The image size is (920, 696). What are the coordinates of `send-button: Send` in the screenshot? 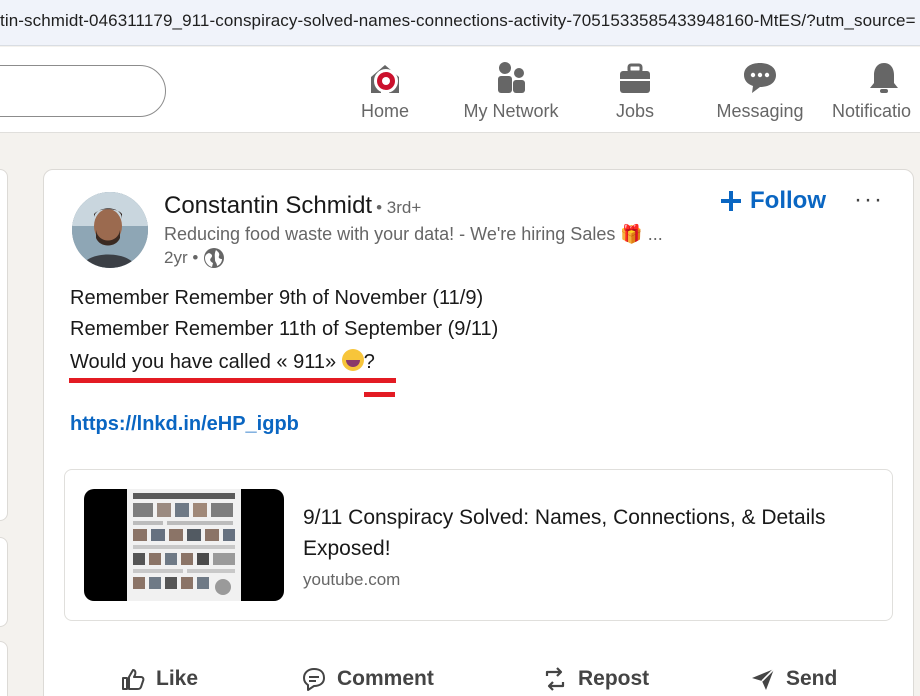 It's located at (793, 679).